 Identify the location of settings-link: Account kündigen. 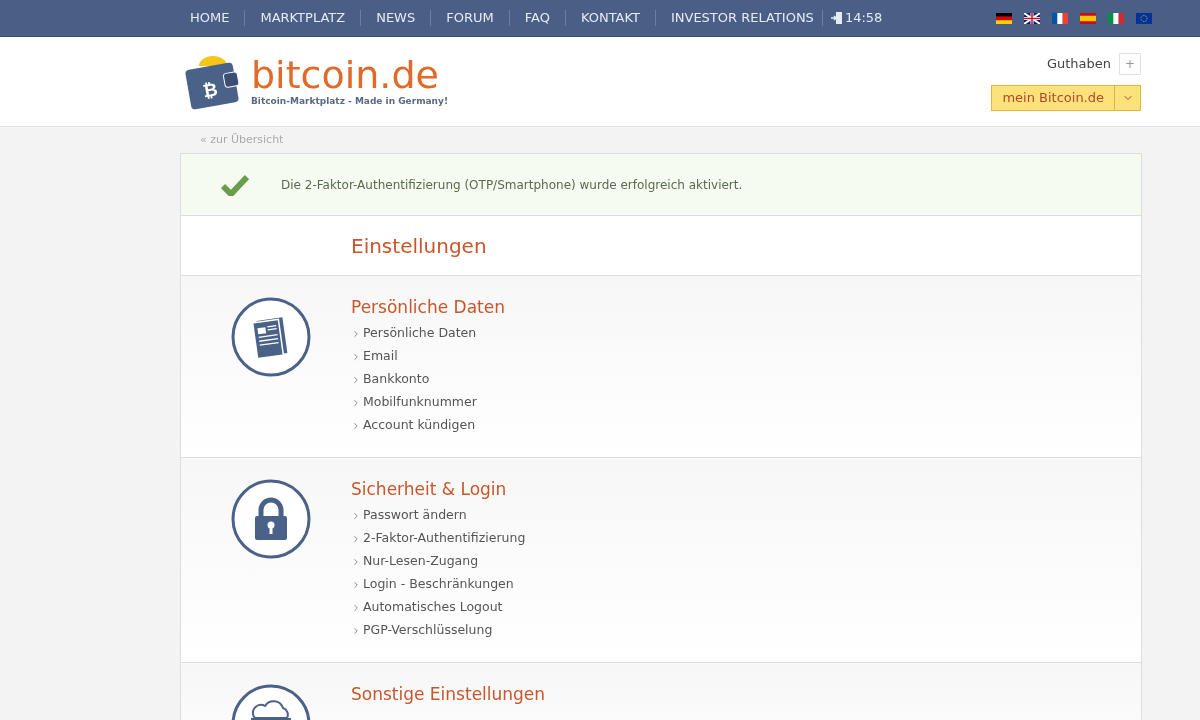
(428, 425).